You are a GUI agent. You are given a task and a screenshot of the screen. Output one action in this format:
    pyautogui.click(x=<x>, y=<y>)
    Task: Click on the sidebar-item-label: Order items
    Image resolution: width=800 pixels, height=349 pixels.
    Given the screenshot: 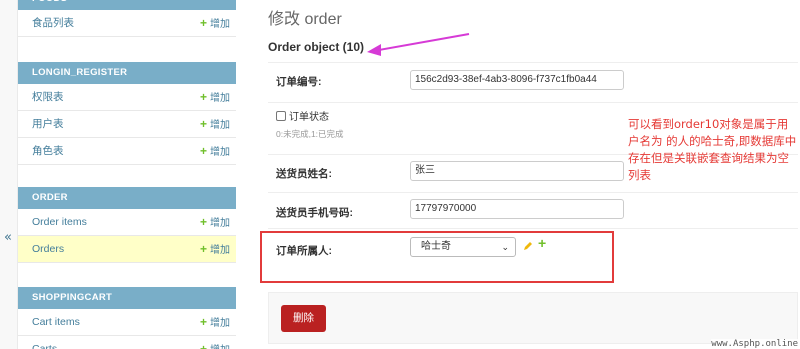 What is the action you would take?
    pyautogui.click(x=59, y=222)
    